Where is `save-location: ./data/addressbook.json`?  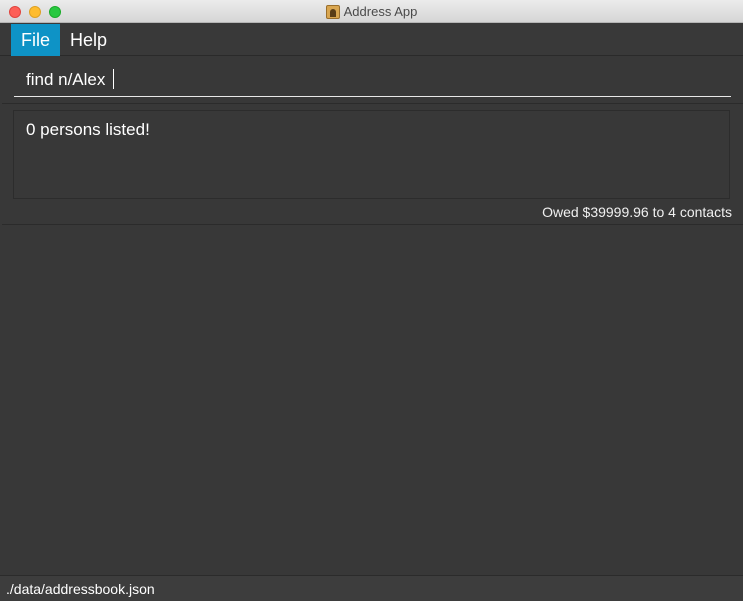
save-location: ./data/addressbook.json is located at coordinates (80, 589).